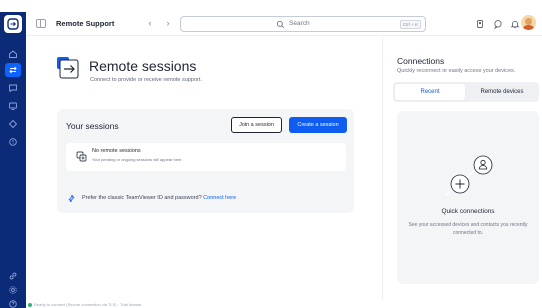 The image size is (542, 308). What do you see at coordinates (13, 142) in the screenshot?
I see `alert-icon` at bounding box center [13, 142].